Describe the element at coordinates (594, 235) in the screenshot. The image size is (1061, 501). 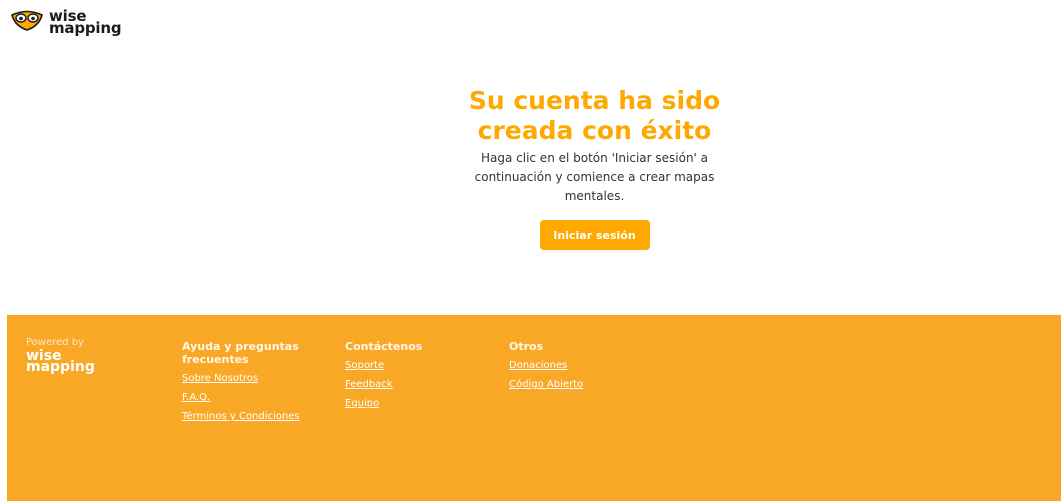
I see `login-button: Iniciar sesión` at that location.